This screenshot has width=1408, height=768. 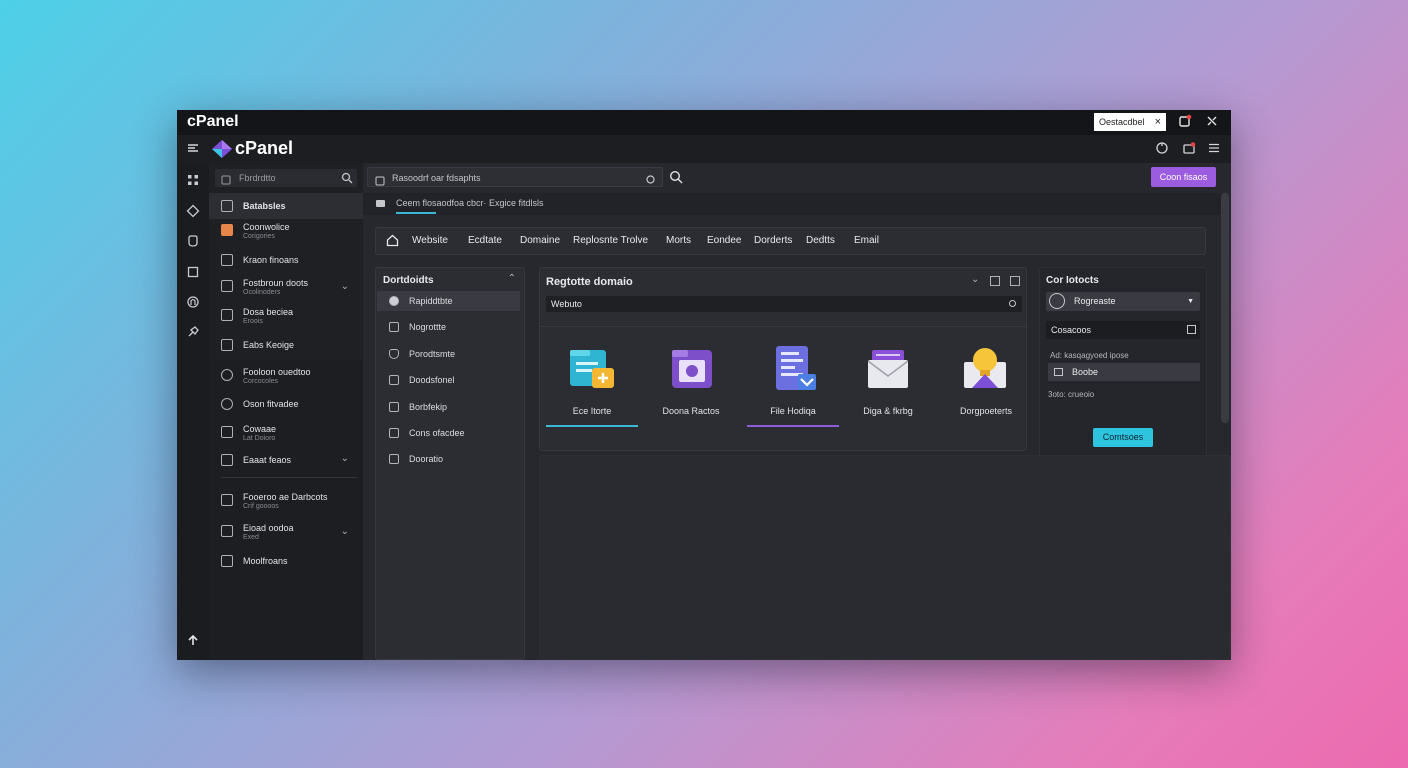 What do you see at coordinates (820, 240) in the screenshot?
I see `nav-item-dedtts: Dedtts` at bounding box center [820, 240].